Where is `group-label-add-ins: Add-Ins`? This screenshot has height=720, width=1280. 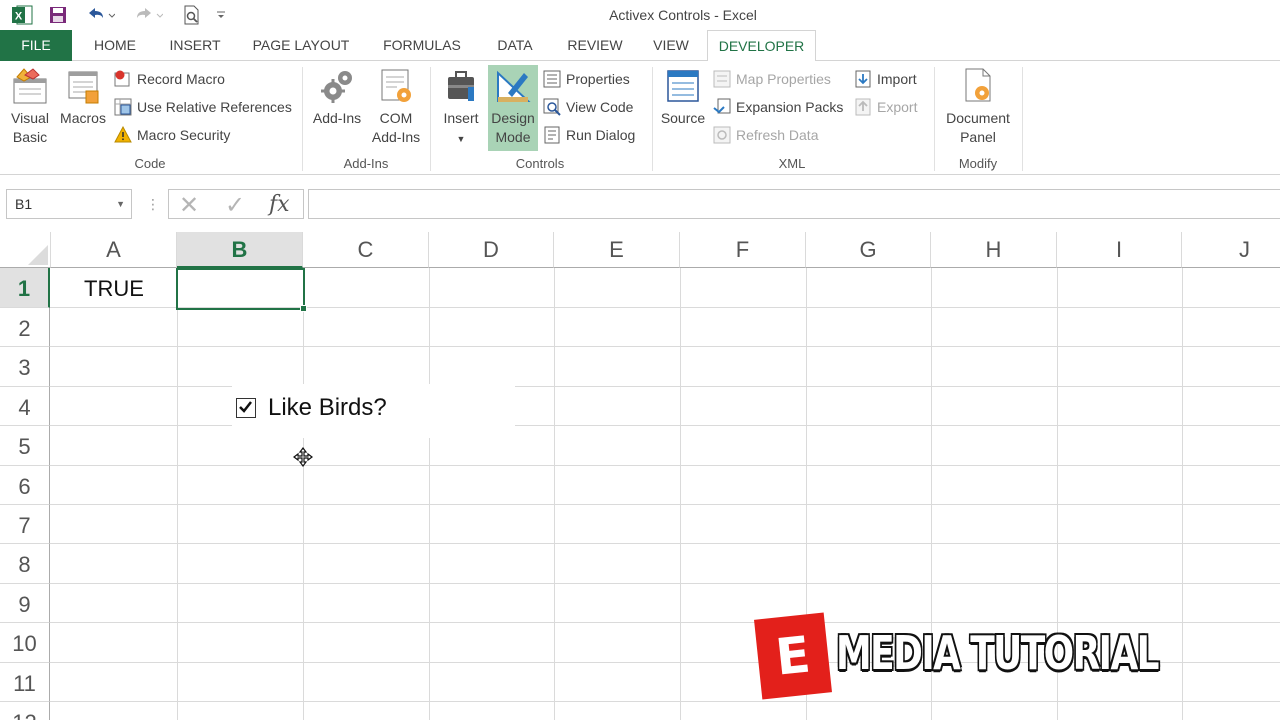
group-label-add-ins: Add-Ins is located at coordinates (366, 163).